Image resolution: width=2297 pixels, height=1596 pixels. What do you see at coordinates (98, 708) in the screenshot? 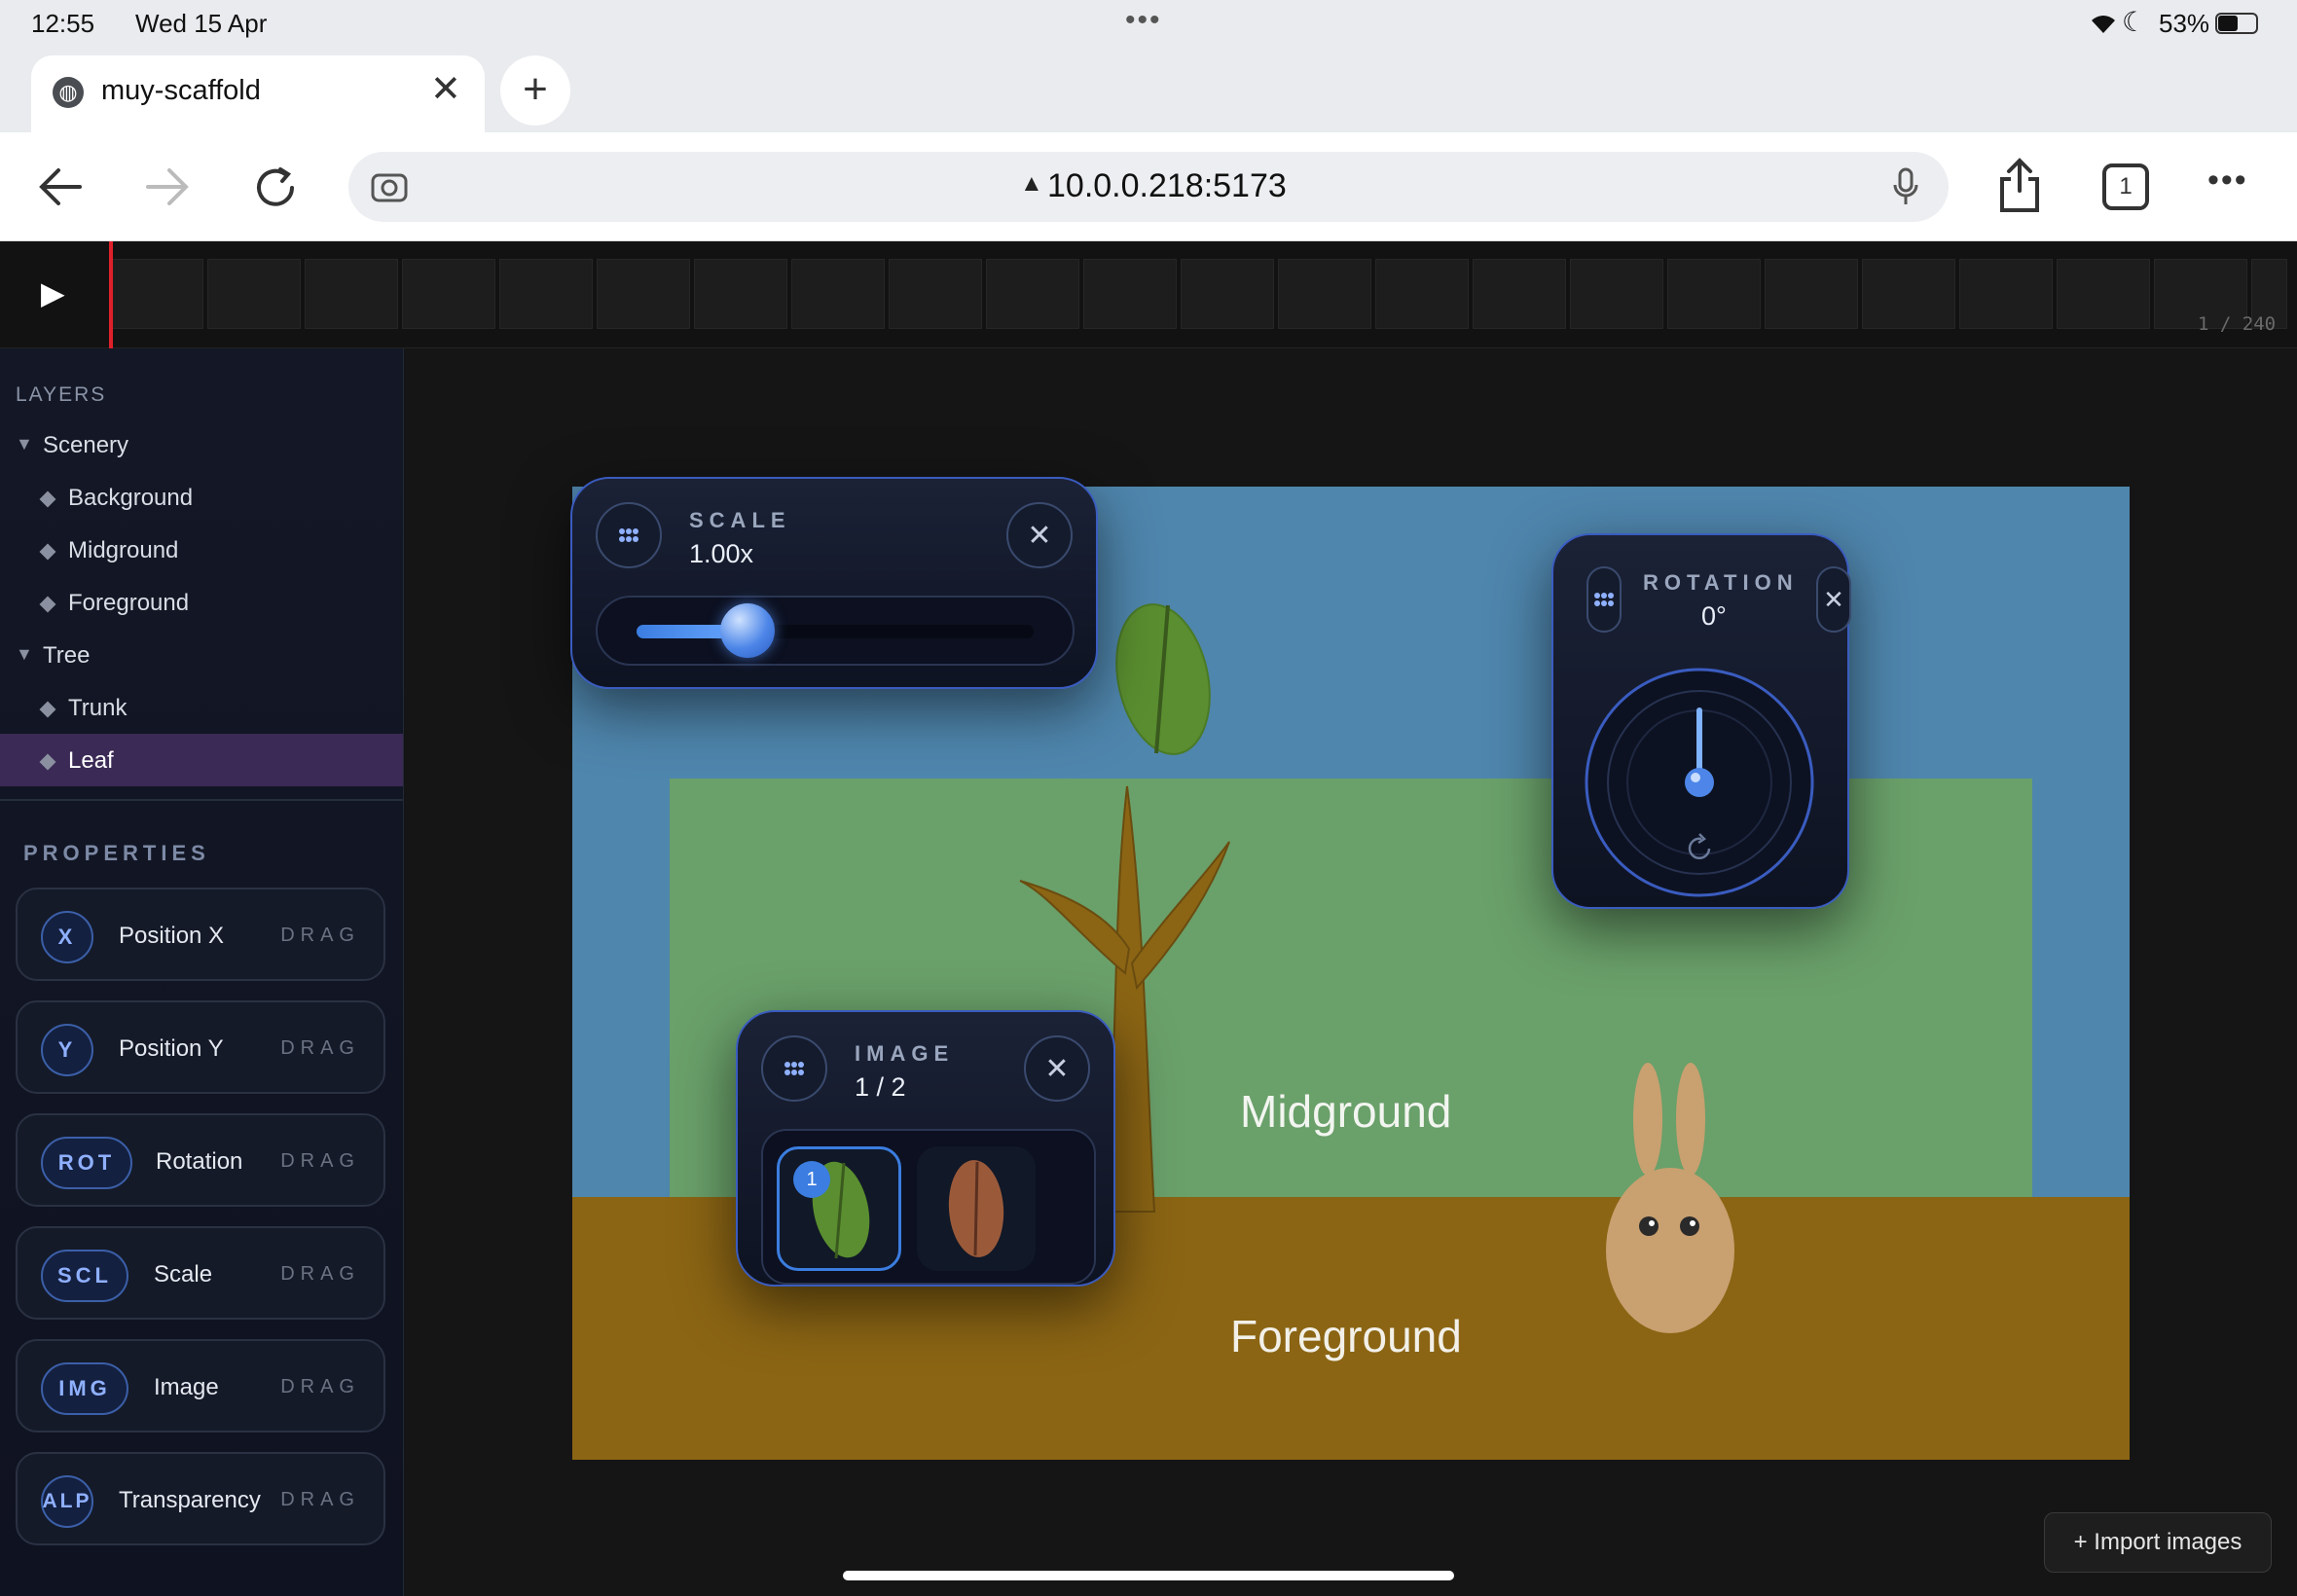
I see `layer-label: Trunk` at bounding box center [98, 708].